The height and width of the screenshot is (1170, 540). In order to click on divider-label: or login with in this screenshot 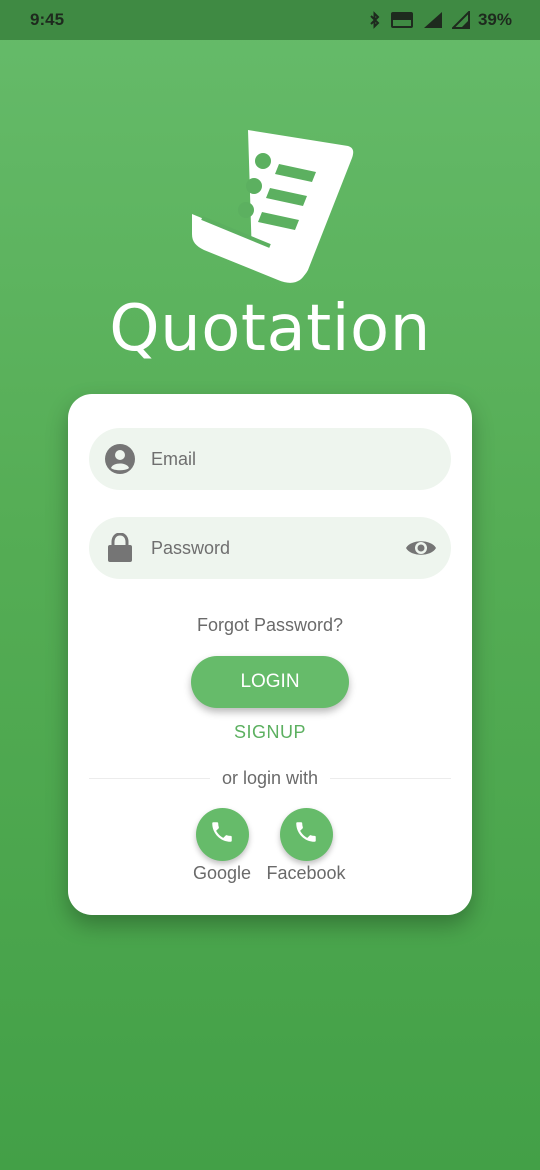, I will do `click(270, 777)`.